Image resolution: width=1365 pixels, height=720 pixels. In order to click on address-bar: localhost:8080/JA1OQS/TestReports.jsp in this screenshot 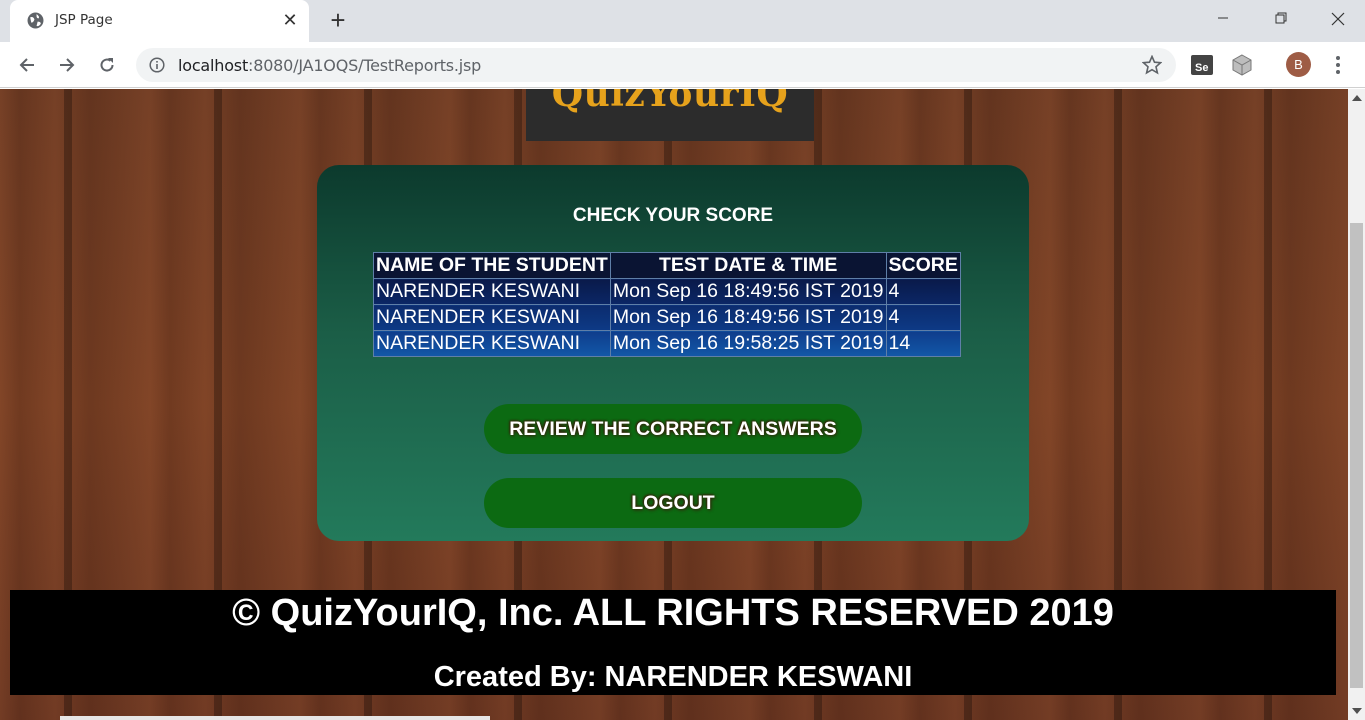, I will do `click(656, 65)`.